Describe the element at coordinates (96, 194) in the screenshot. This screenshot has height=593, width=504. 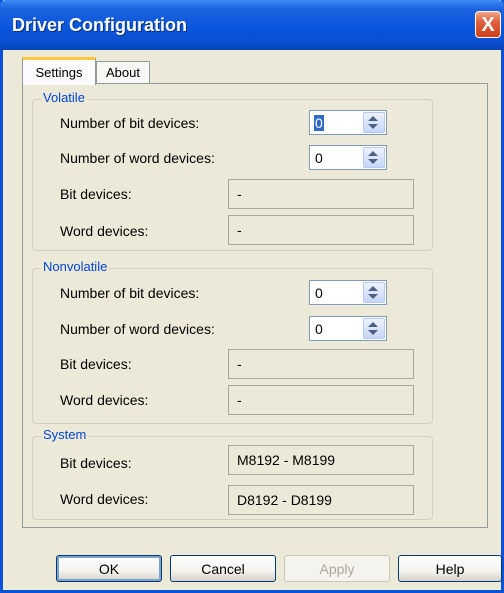
I see `volatile-bit-devices-label: Bit devices:` at that location.